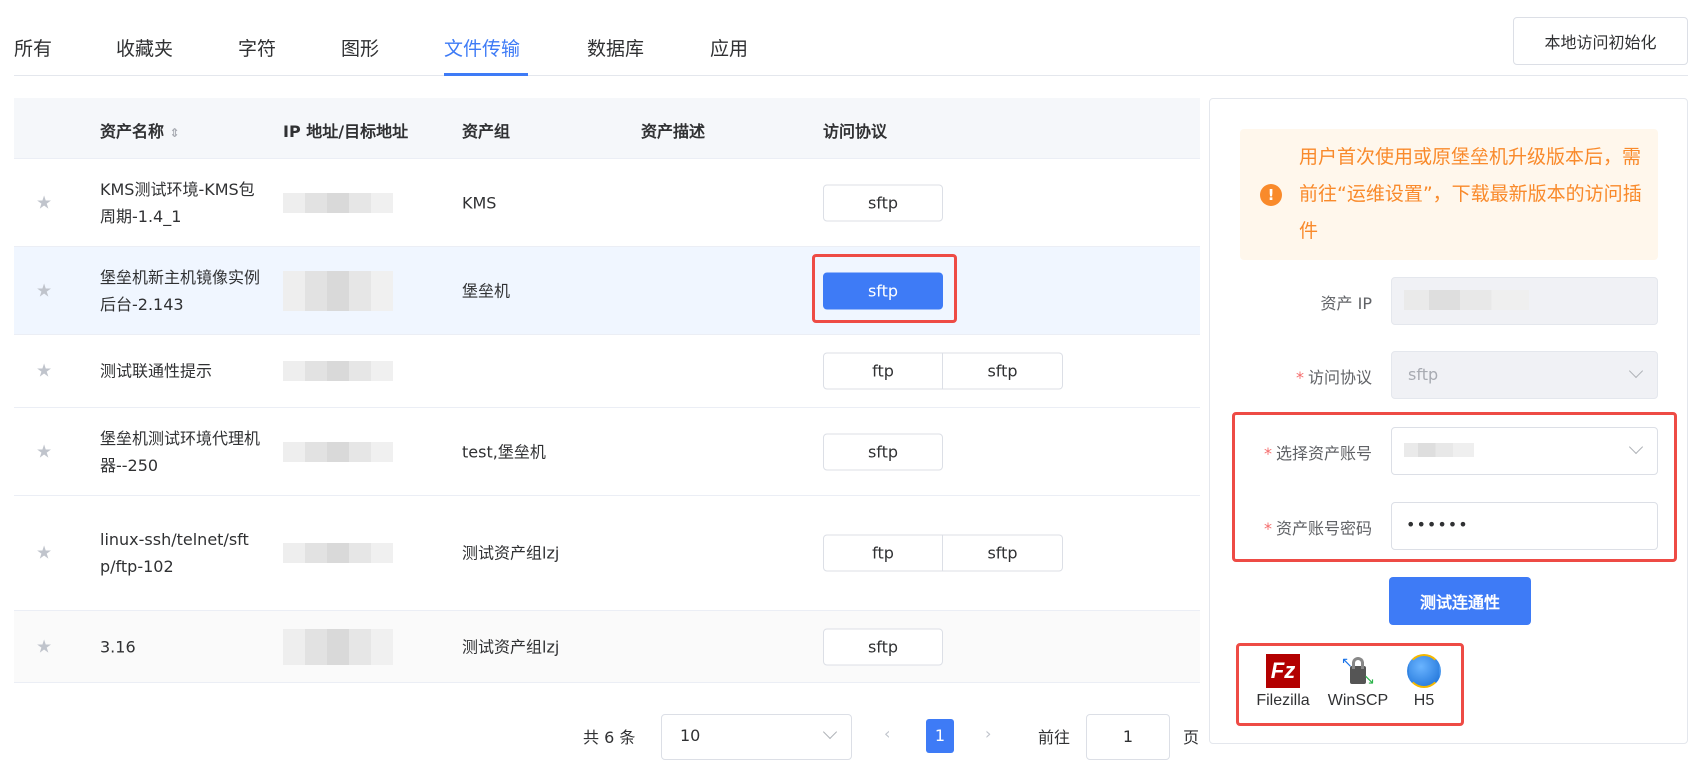 The width and height of the screenshot is (1704, 784). I want to click on plugin-alert: ! 用户首次使用或原堡垒机升级版本后，需前往“运维设置”，下载最新版本的访问插件, so click(1449, 194).